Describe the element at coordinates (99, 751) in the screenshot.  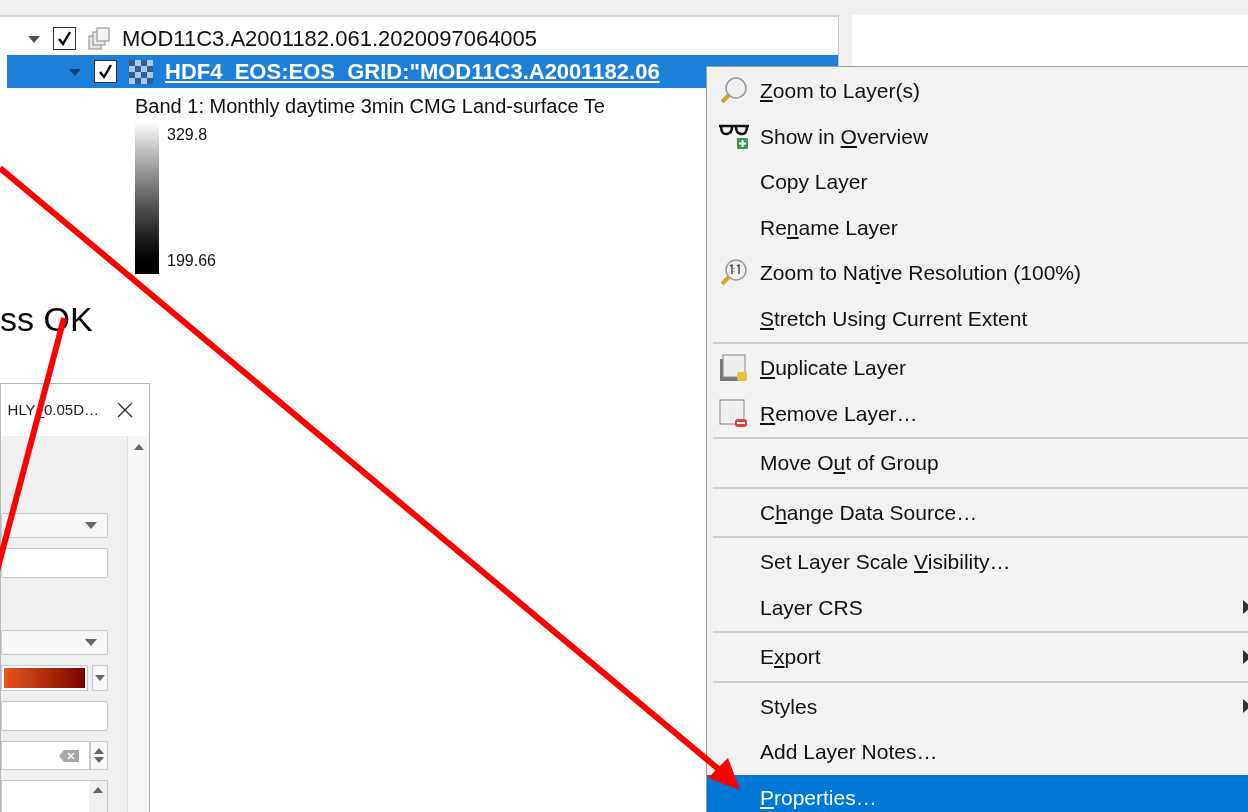
I see `spin-up-icon` at that location.